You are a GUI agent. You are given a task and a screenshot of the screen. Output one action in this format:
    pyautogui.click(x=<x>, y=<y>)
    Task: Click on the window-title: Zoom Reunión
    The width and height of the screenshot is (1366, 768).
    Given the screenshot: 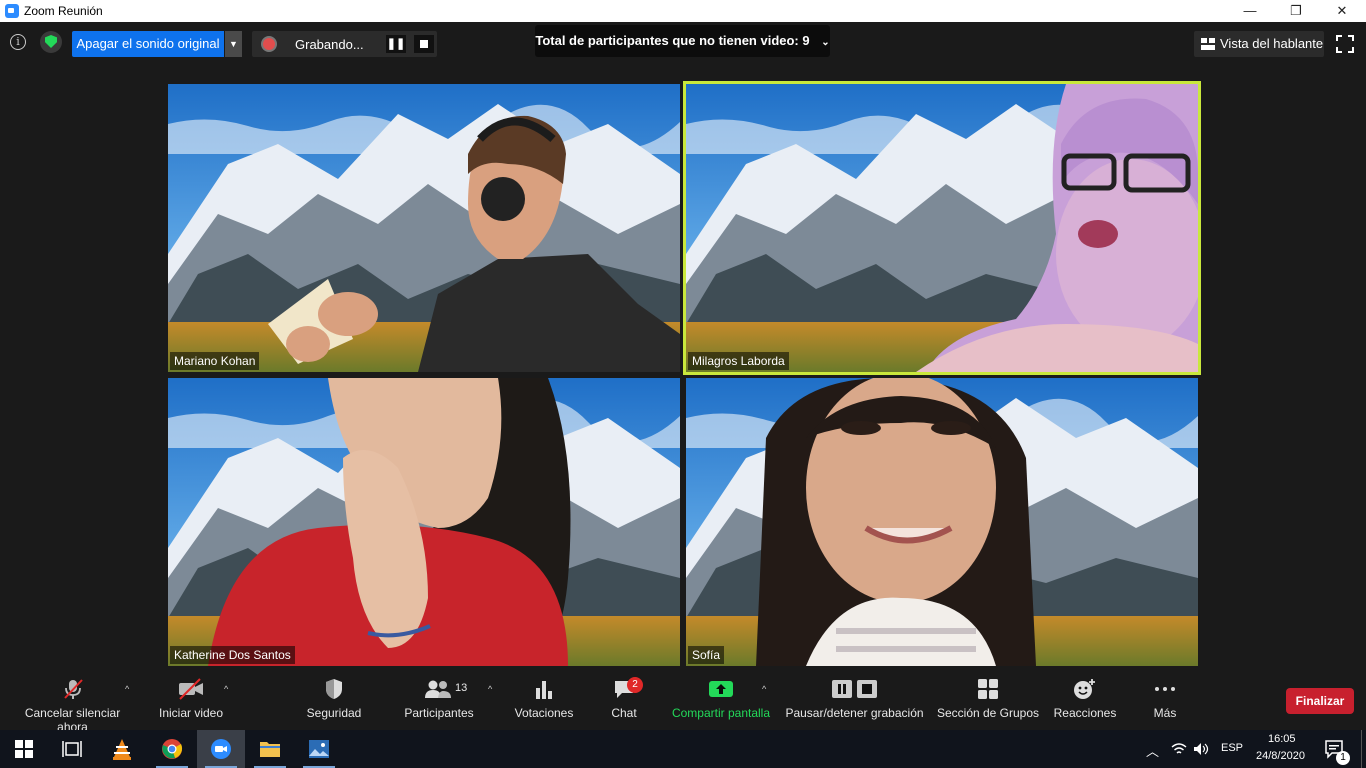 What is the action you would take?
    pyautogui.click(x=63, y=11)
    